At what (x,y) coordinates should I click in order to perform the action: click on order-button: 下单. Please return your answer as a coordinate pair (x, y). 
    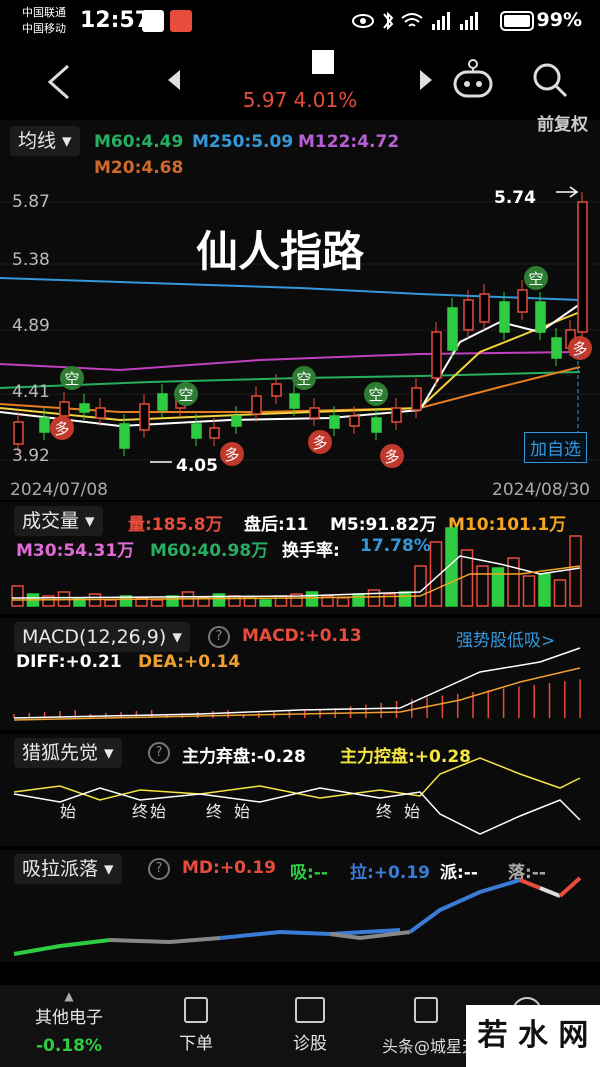
    Looking at the image, I should click on (196, 1025).